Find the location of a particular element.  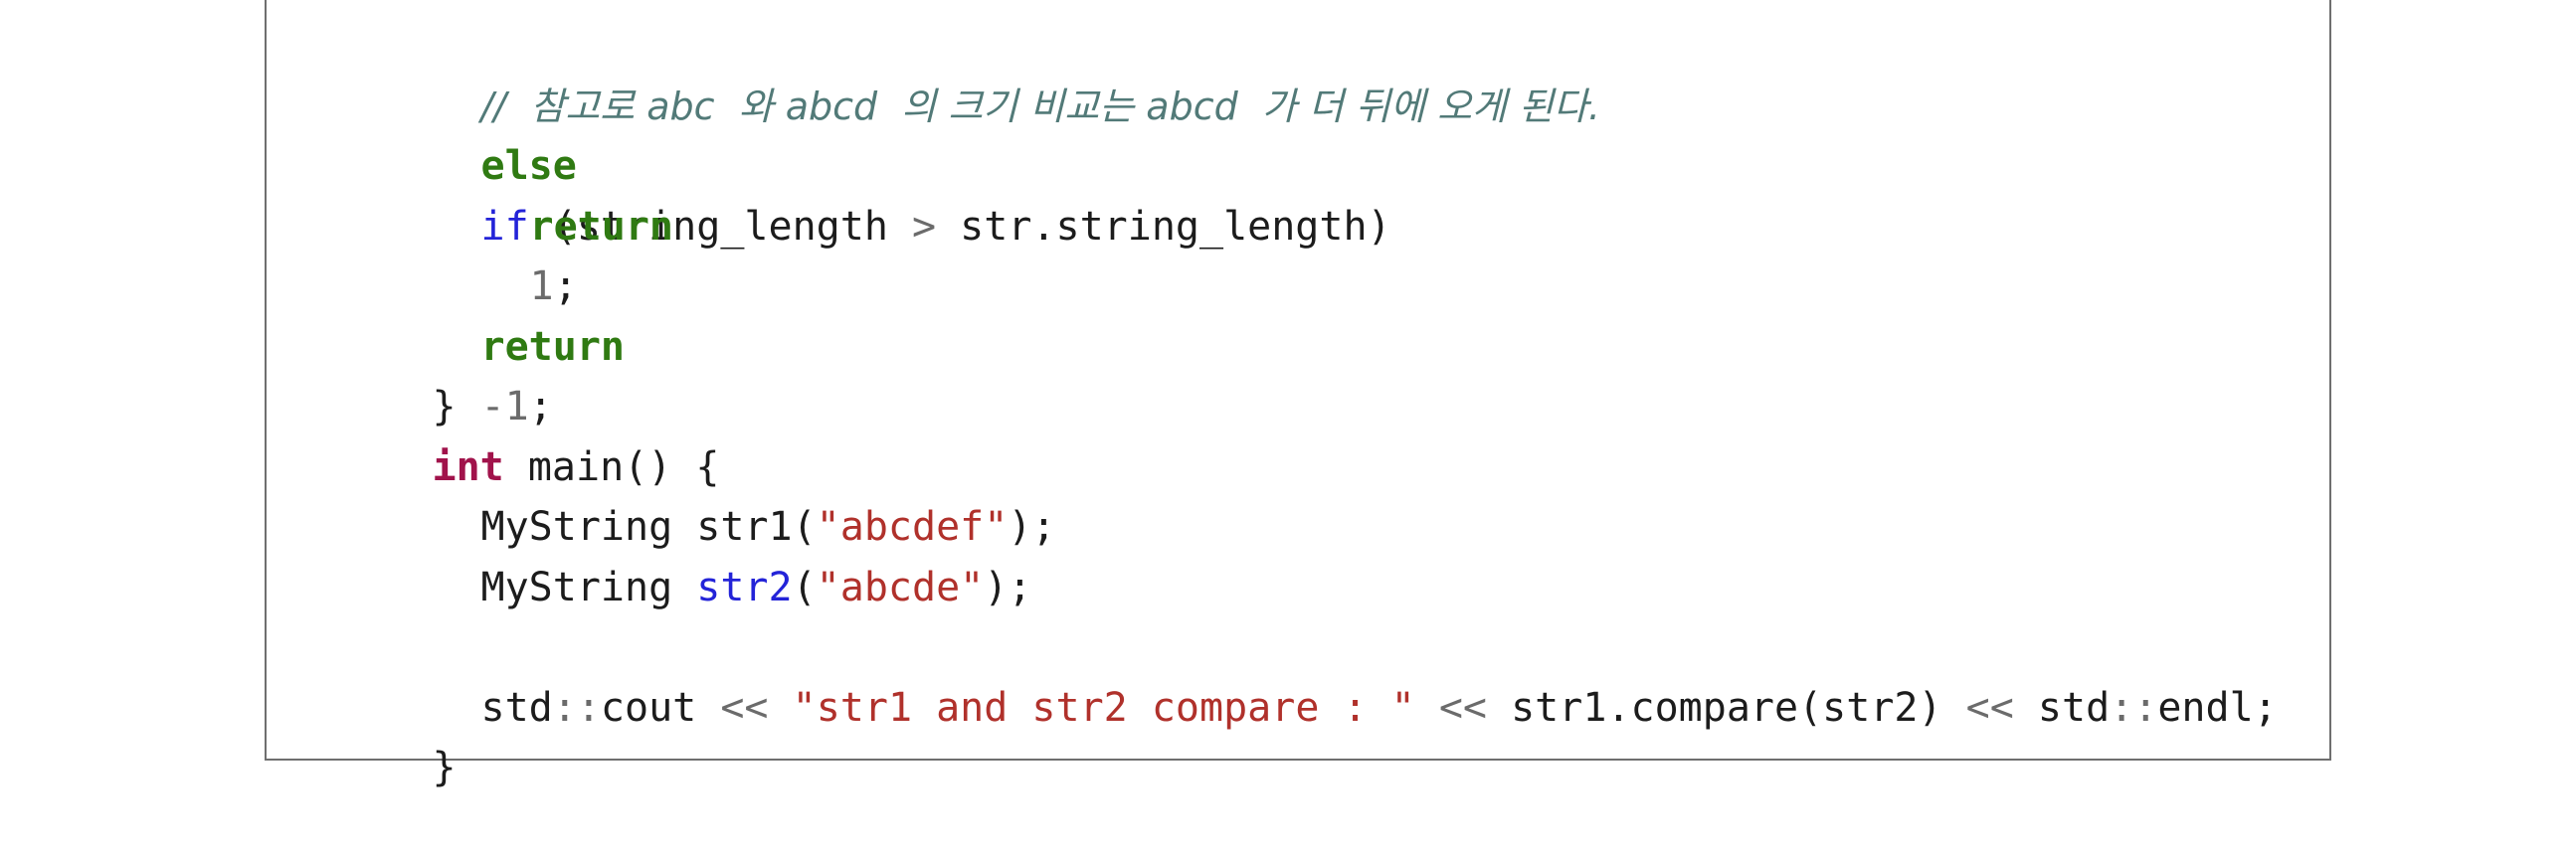

keyword-int: int is located at coordinates (468, 467).